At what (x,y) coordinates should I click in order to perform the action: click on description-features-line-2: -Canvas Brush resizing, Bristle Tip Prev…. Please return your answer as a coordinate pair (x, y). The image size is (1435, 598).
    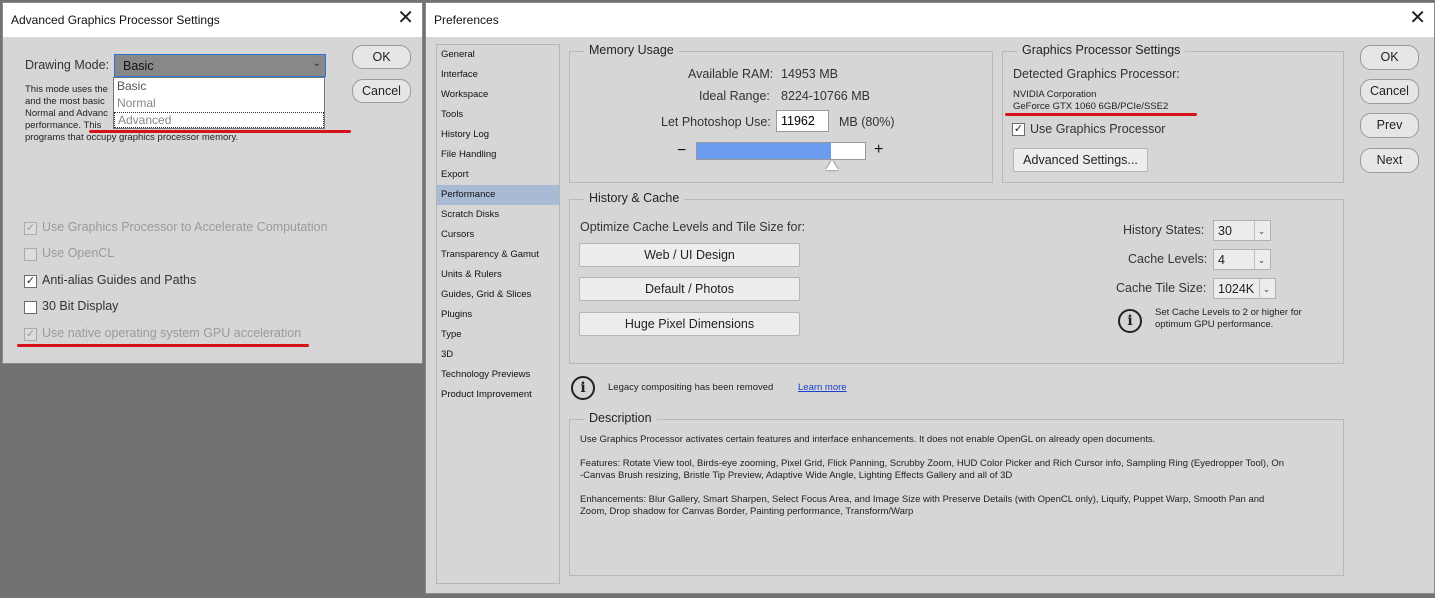
    Looking at the image, I should click on (796, 475).